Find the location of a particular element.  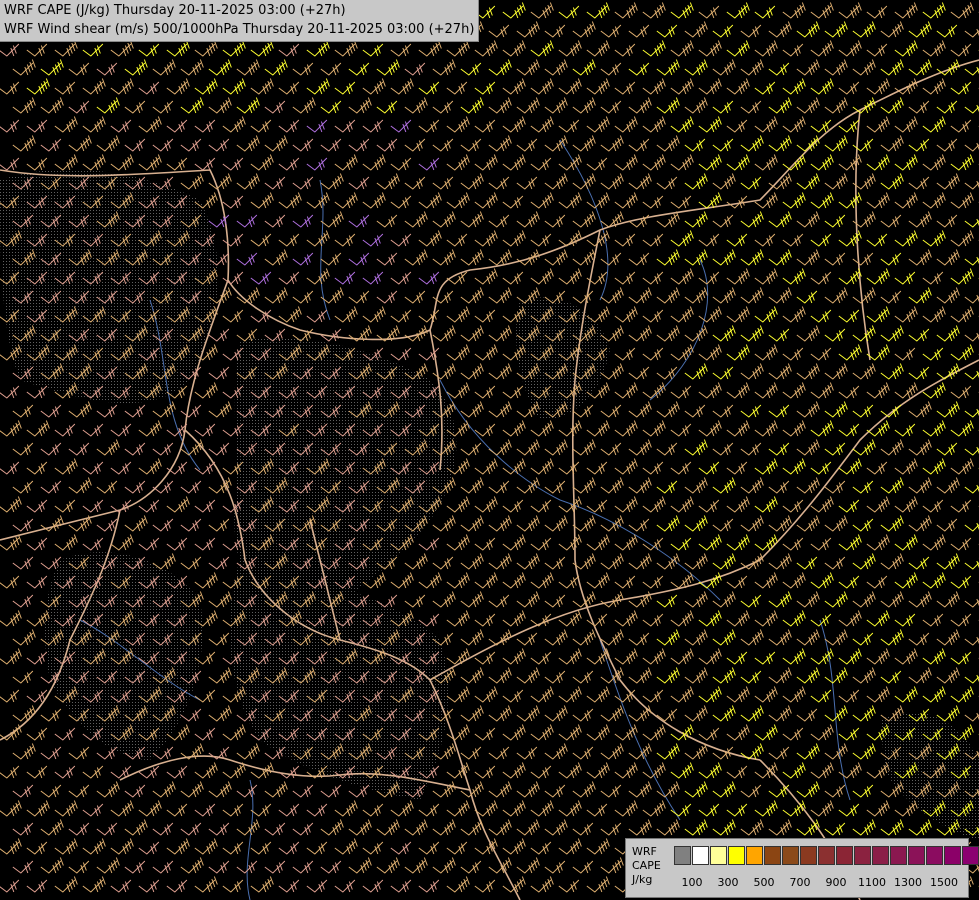

legend-tick-labels: 100 300 500 700 900 1100 1300 1500 is located at coordinates (796, 883).